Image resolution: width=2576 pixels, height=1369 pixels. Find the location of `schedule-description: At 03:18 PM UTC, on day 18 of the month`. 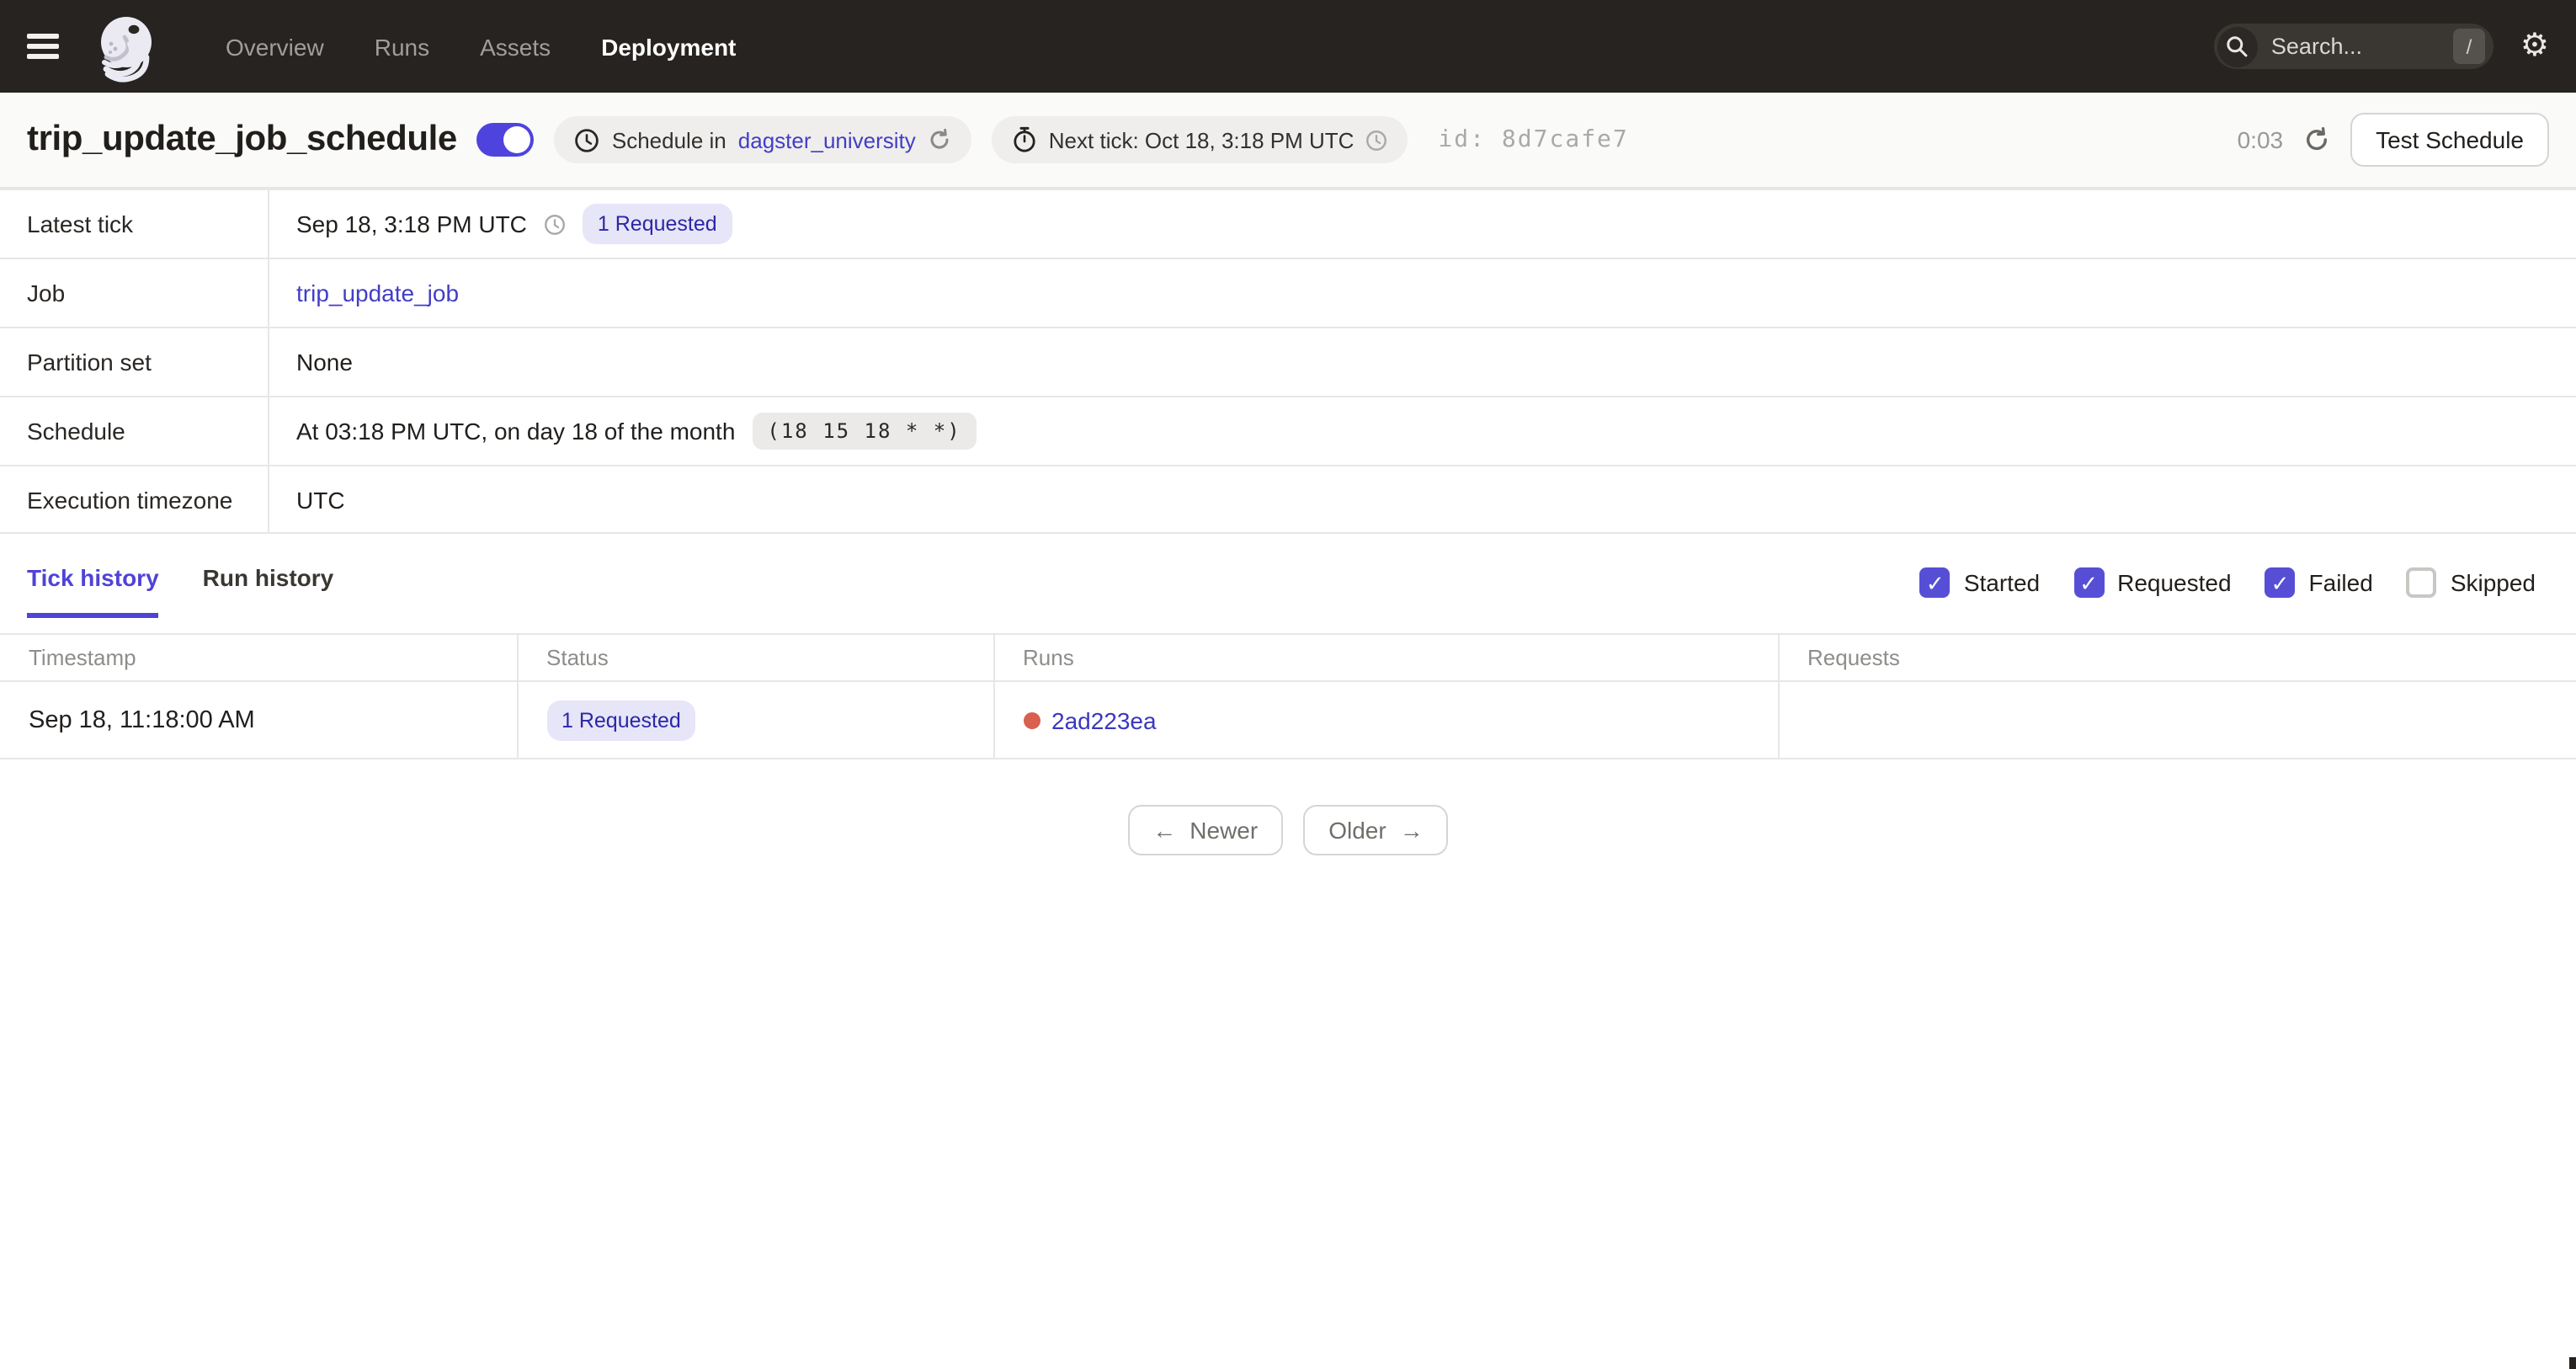

schedule-description: At 03:18 PM UTC, on day 18 of the month is located at coordinates (516, 431).